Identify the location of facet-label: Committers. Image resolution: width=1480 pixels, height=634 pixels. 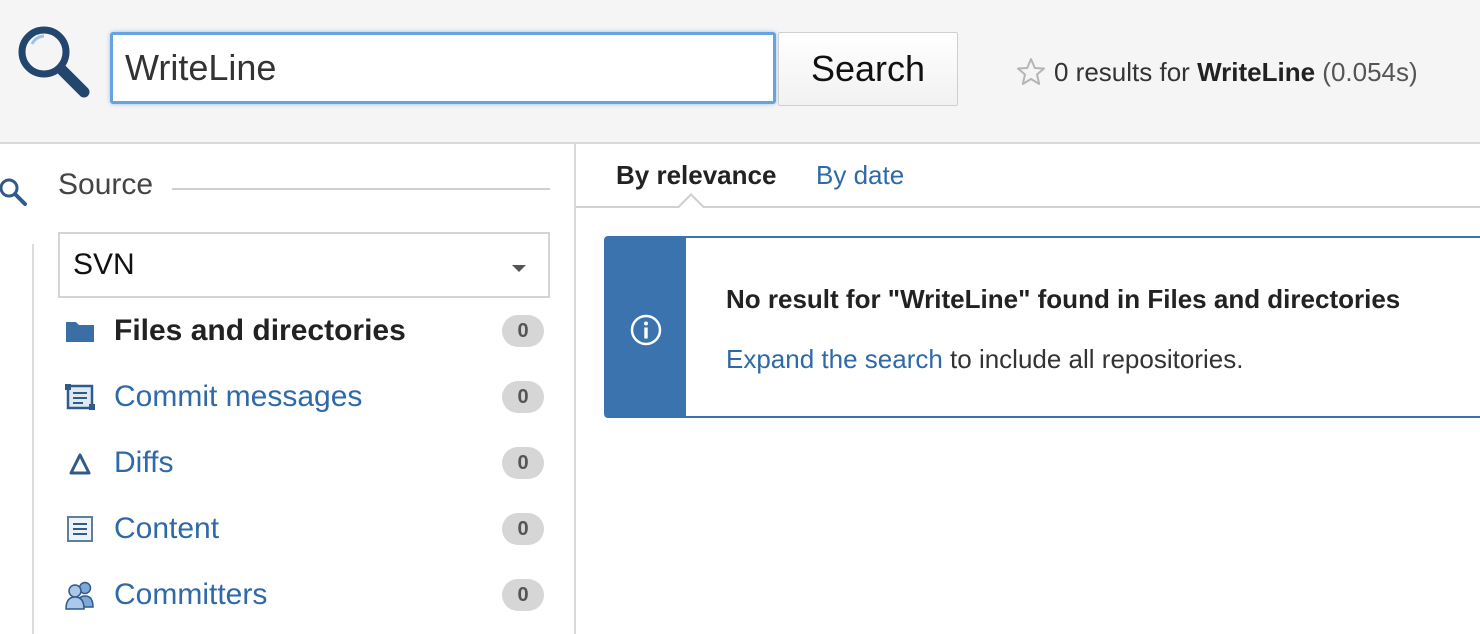
(191, 594).